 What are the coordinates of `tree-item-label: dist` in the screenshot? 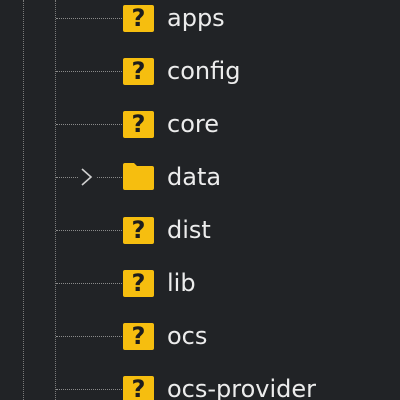 It's located at (189, 230).